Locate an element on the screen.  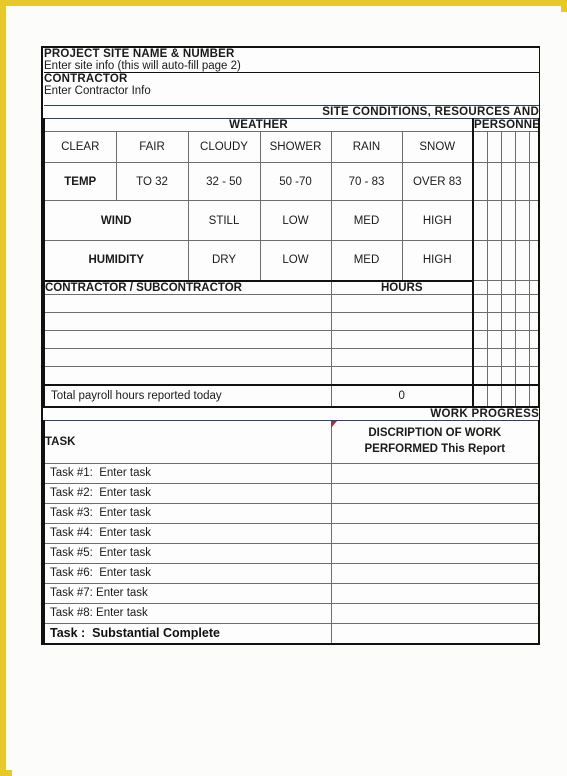
weather-condition-clear: CLEAR is located at coordinates (80, 147).